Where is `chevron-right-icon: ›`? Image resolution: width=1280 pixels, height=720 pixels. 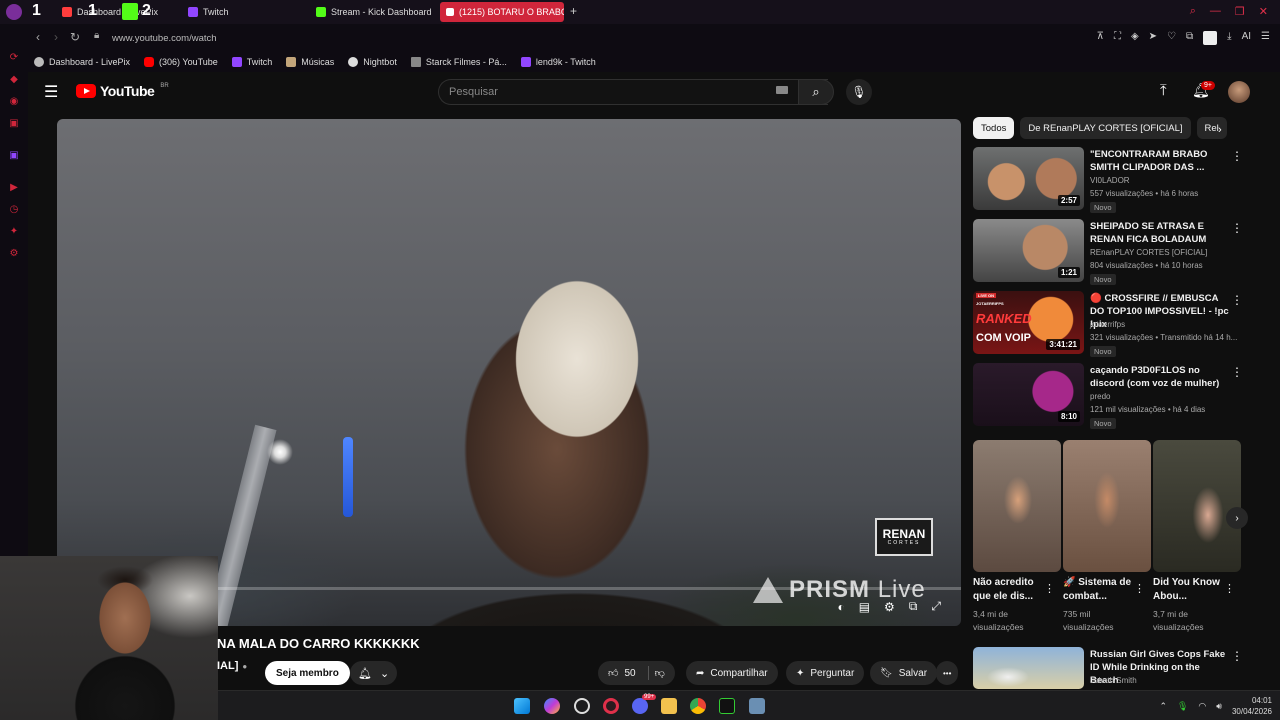 chevron-right-icon: › is located at coordinates (1220, 130).